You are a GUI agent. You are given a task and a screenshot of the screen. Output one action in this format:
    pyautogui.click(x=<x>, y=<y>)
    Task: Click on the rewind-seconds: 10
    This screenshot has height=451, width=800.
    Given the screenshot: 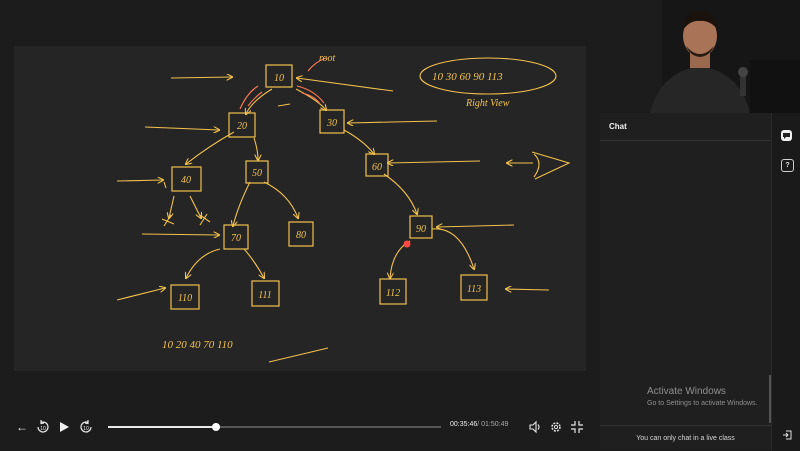 What is the action you would take?
    pyautogui.click(x=43, y=429)
    